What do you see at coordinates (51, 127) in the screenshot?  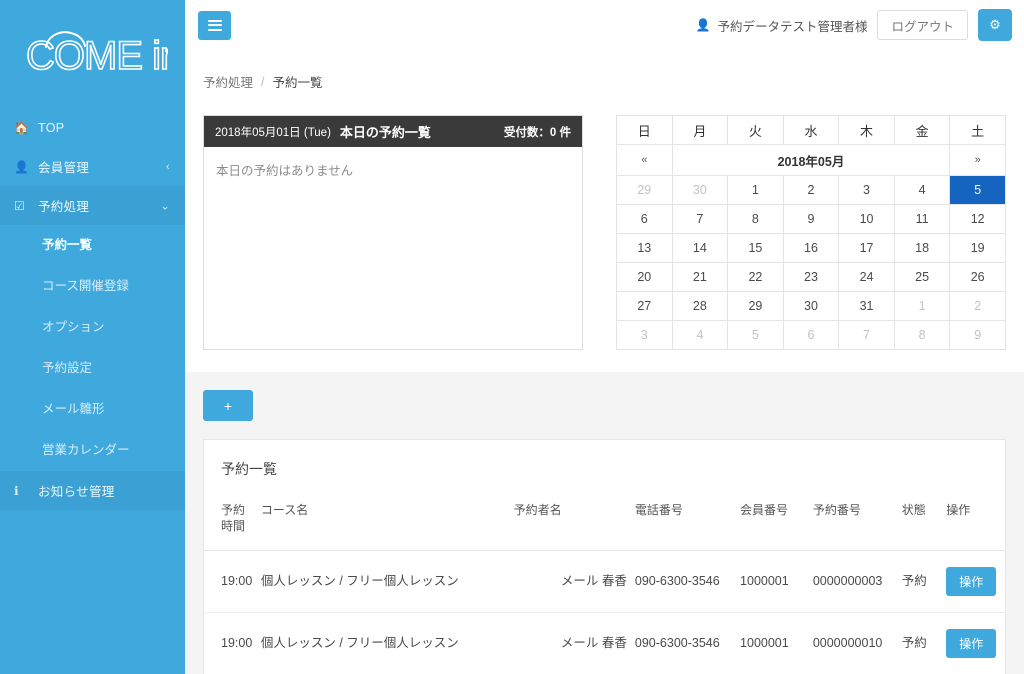 I see `sidebar-item-label: TOP` at bounding box center [51, 127].